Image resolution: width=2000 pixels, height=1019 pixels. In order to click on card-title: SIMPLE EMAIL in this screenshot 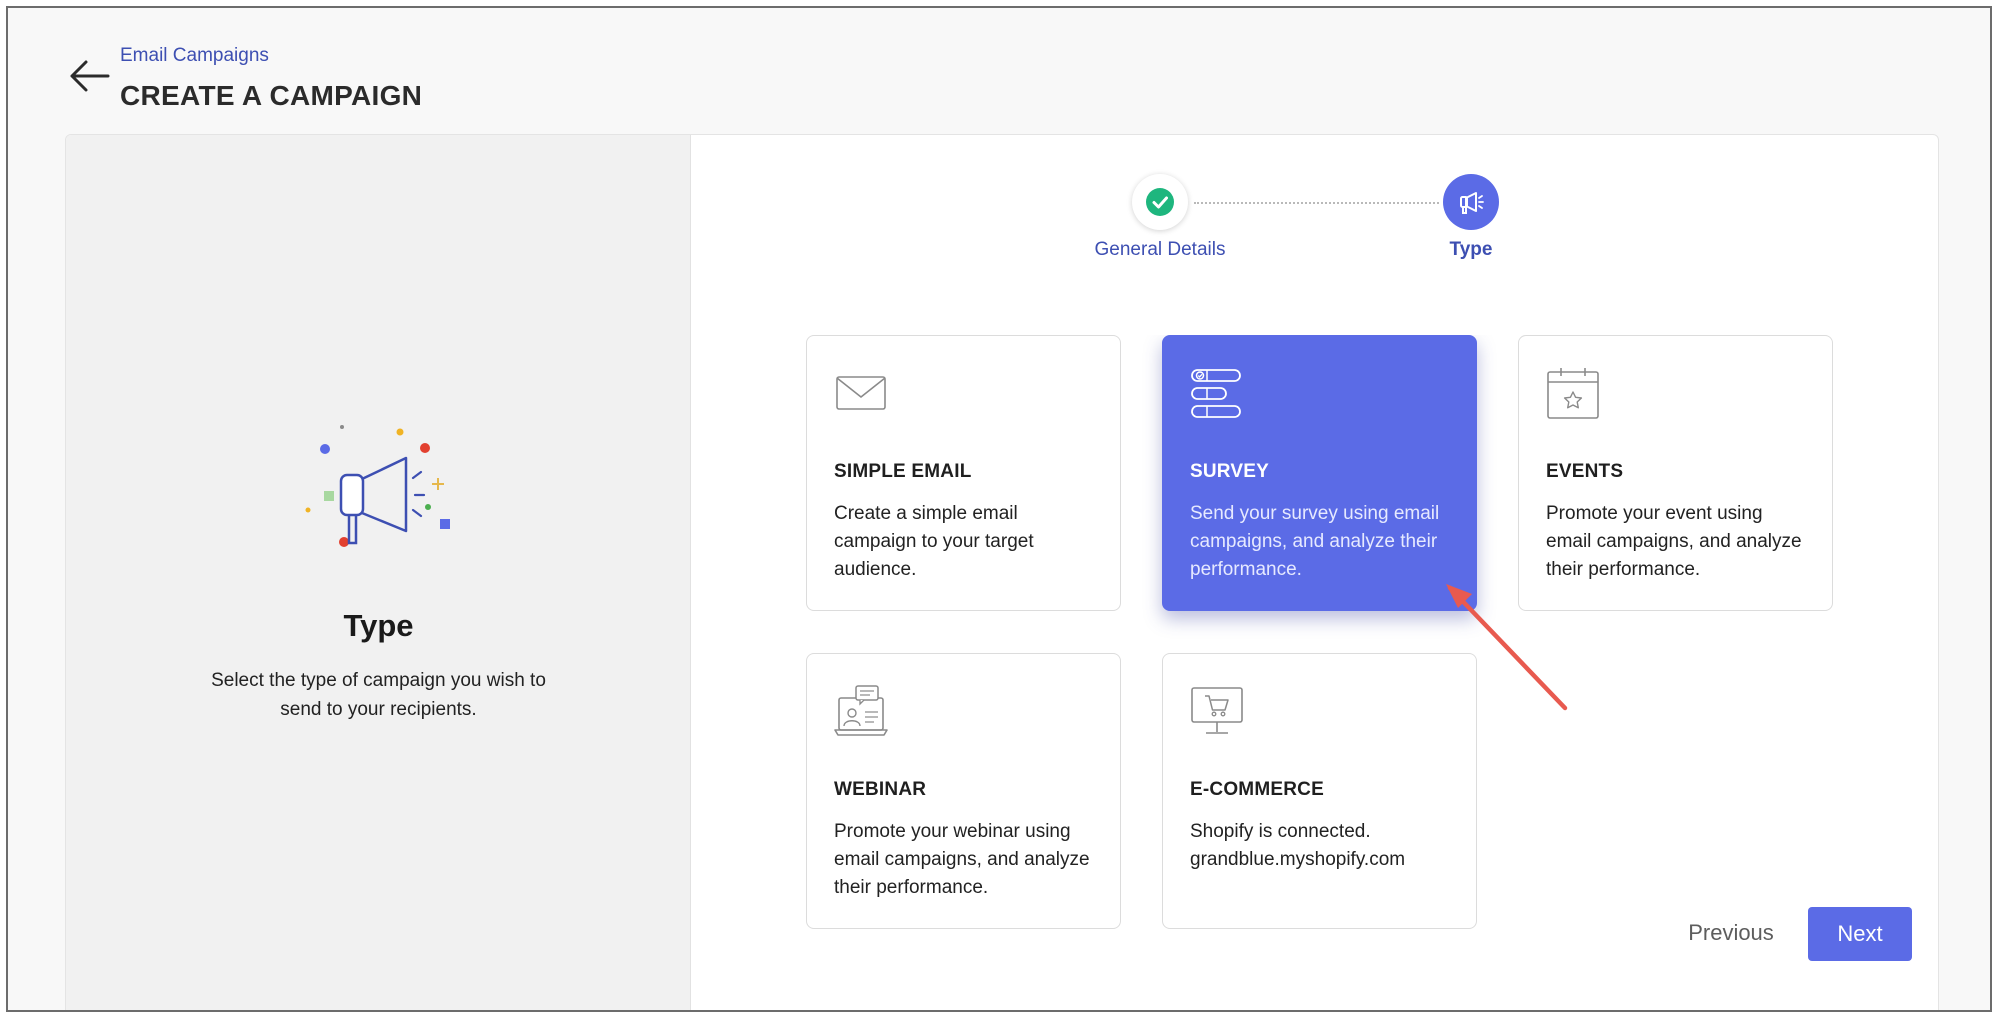, I will do `click(903, 471)`.